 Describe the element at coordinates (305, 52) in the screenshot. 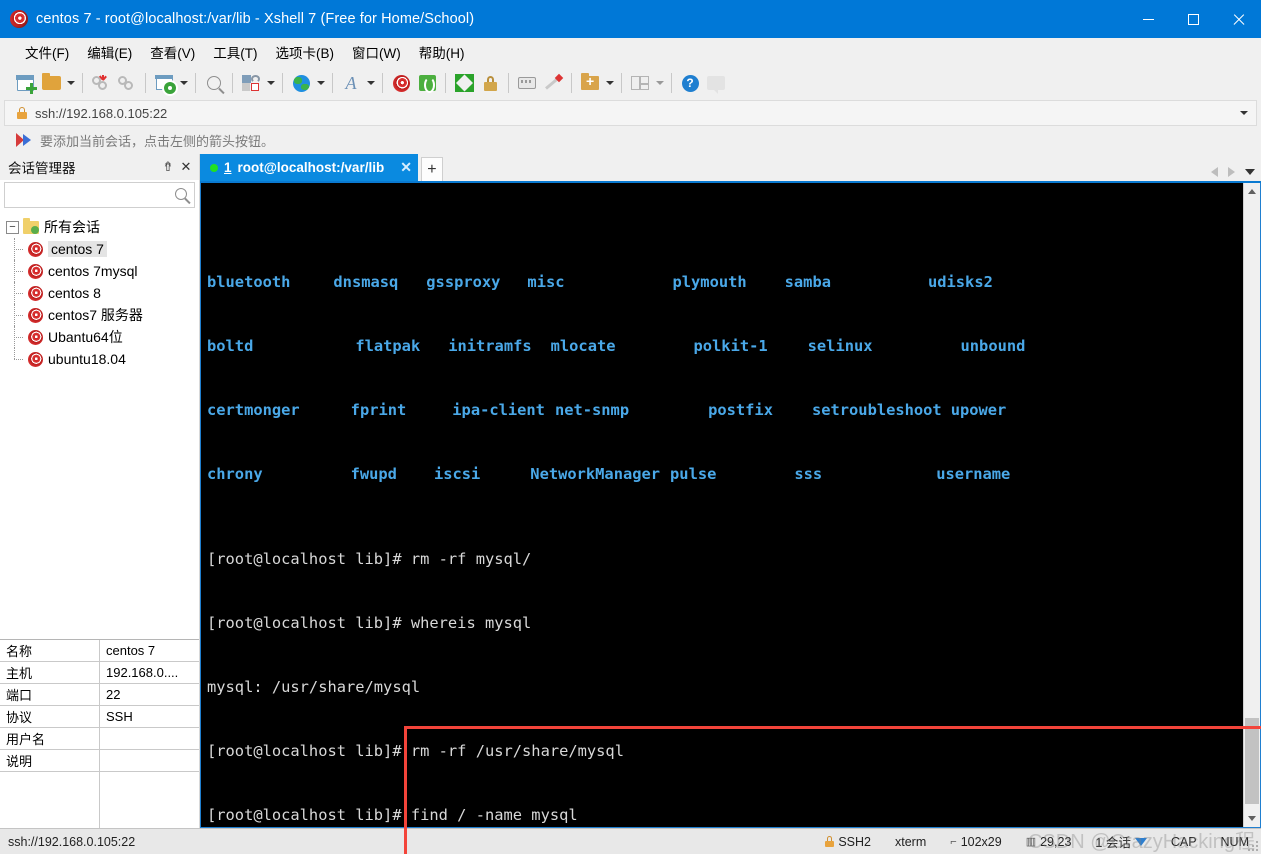

I see `menu-tabs: 选项卡(B)` at that location.